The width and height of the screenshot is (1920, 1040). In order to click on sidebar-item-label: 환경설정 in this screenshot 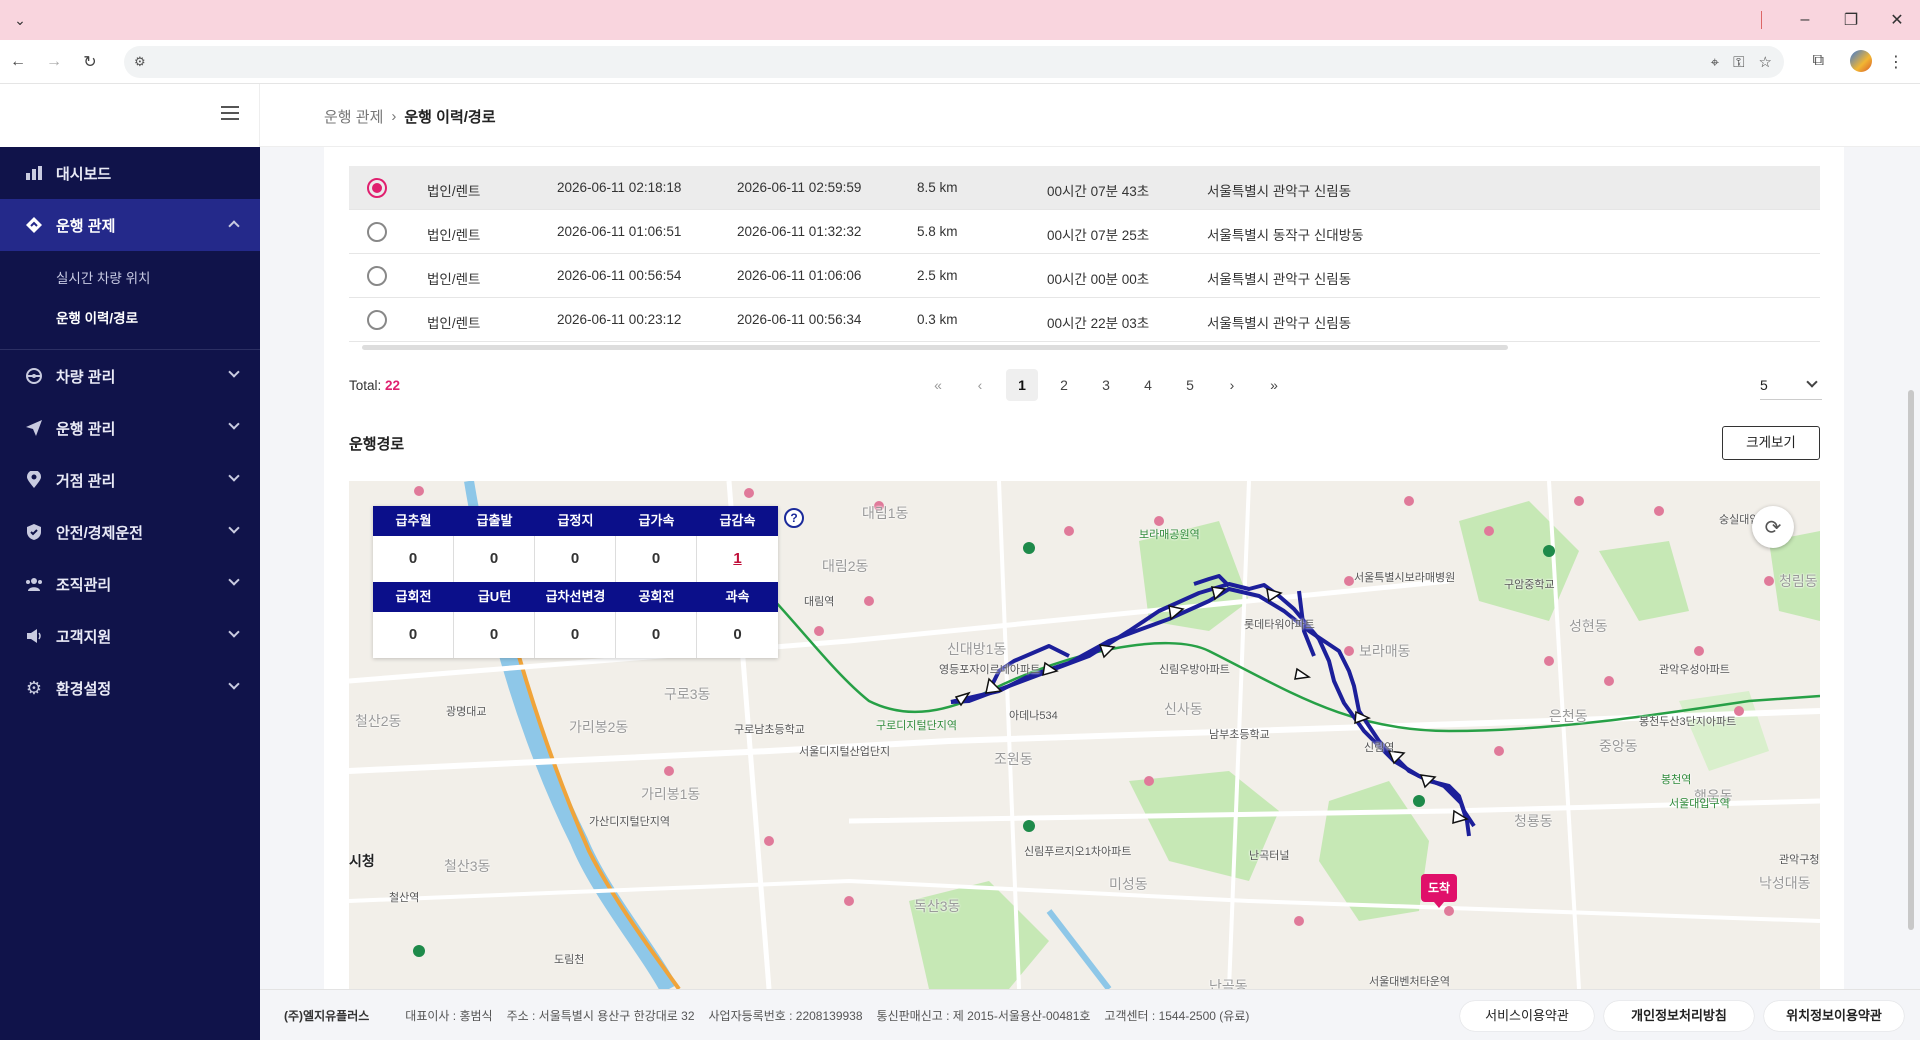, I will do `click(84, 689)`.